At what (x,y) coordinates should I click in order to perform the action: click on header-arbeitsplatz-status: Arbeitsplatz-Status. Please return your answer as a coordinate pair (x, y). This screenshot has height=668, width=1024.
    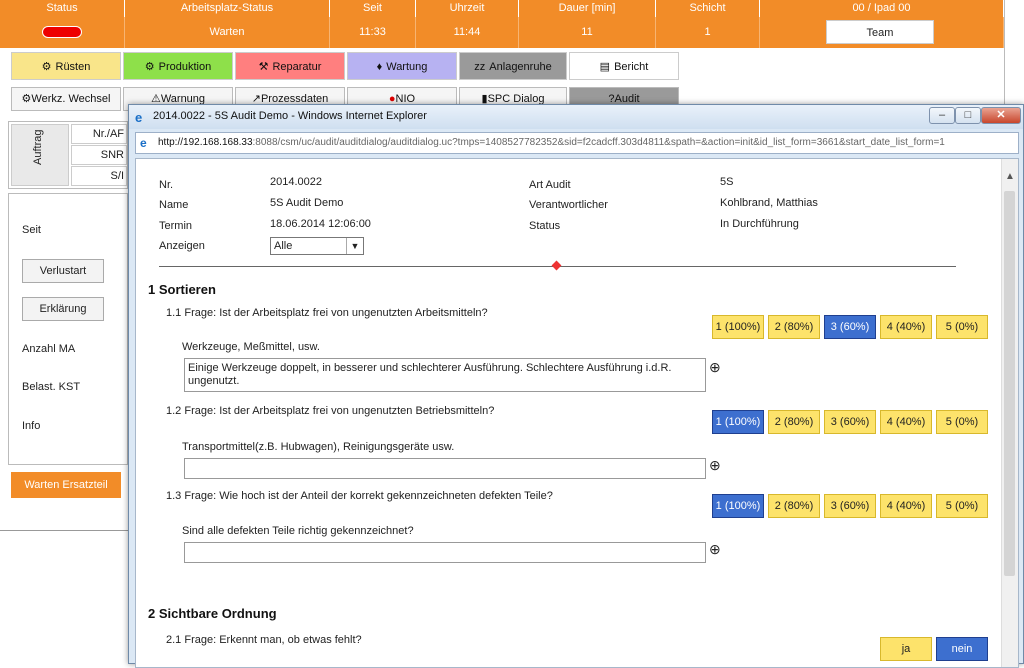
    Looking at the image, I should click on (227, 8).